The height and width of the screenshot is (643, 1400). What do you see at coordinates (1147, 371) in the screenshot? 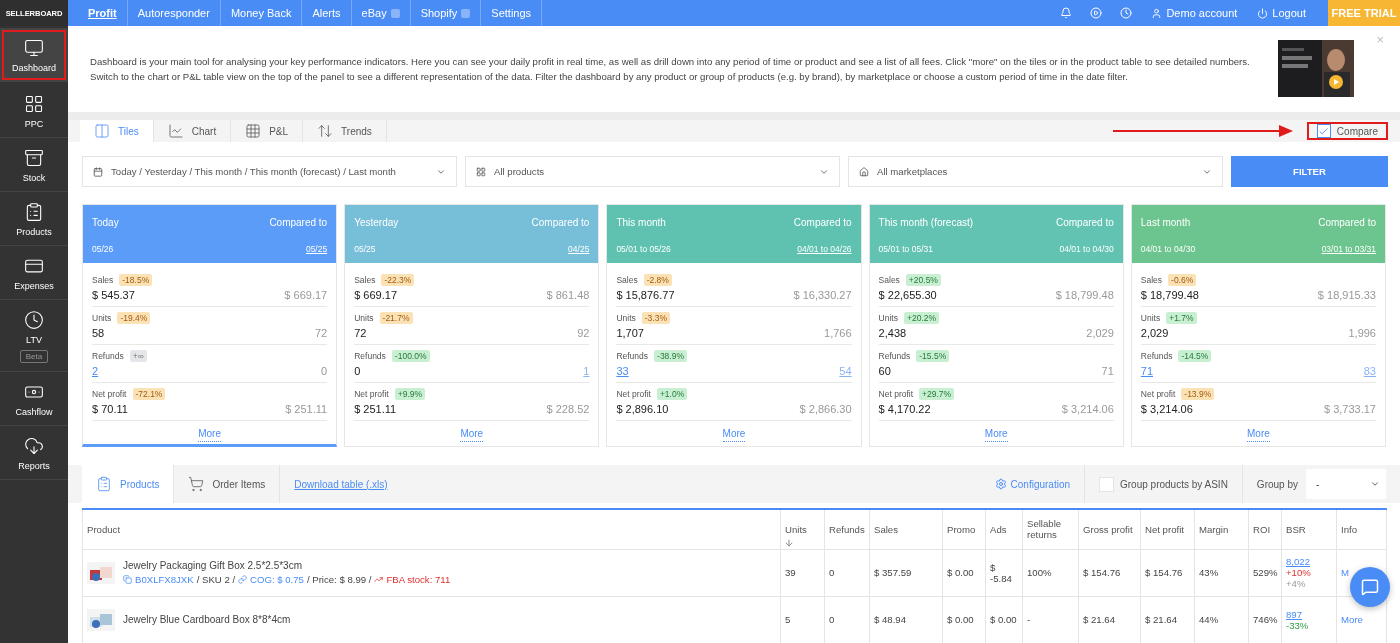
I see `metric-link: 71` at bounding box center [1147, 371].